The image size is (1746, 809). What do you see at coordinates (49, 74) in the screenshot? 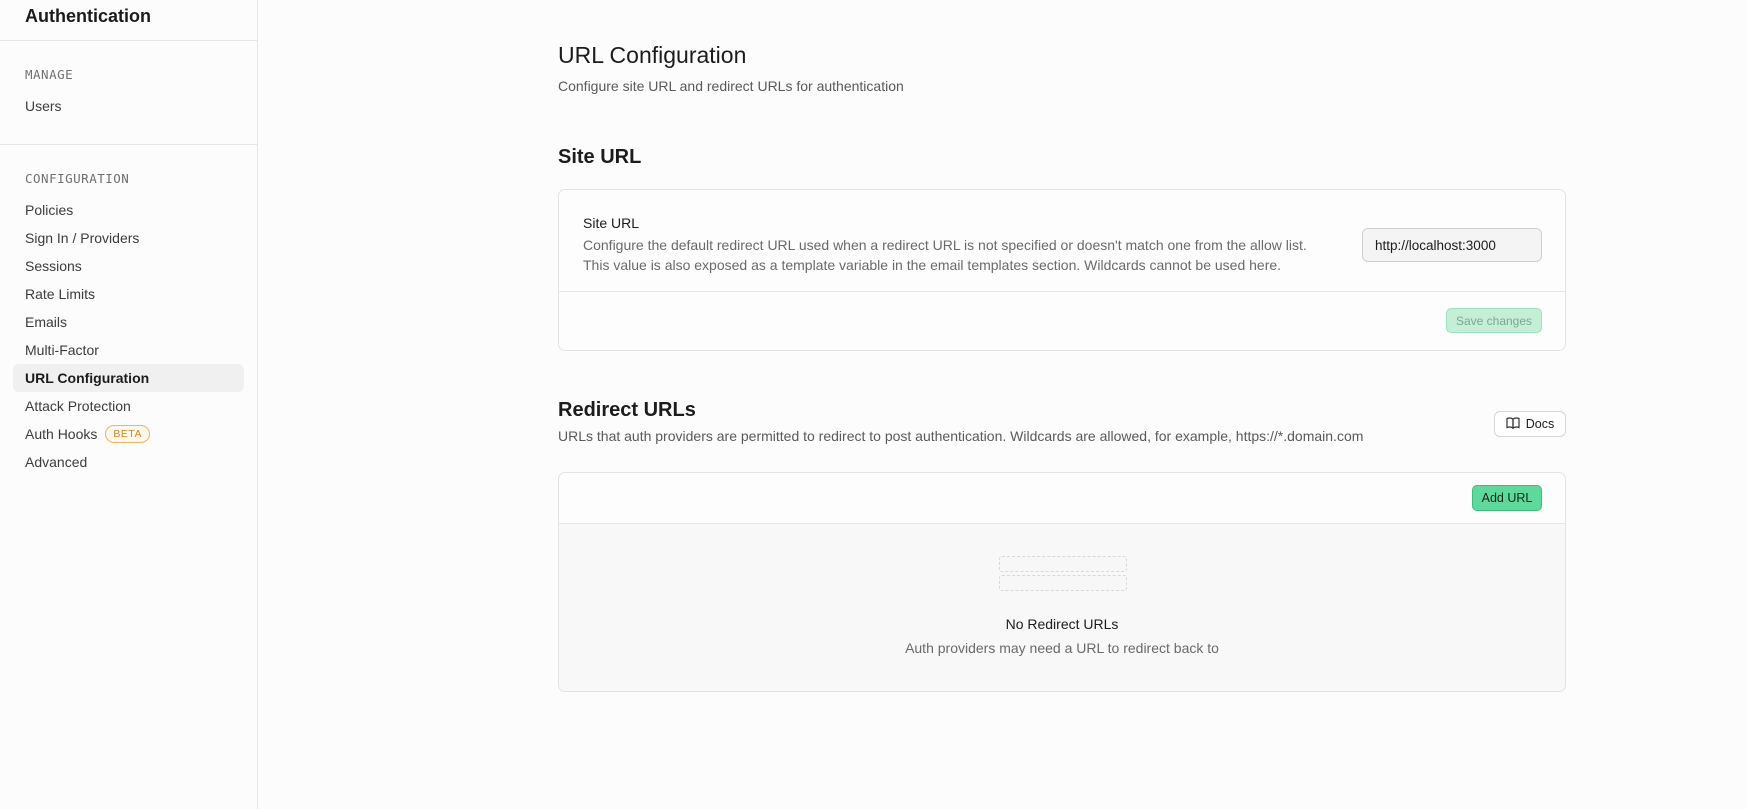
I see `section-label-manage: MANAGE` at bounding box center [49, 74].